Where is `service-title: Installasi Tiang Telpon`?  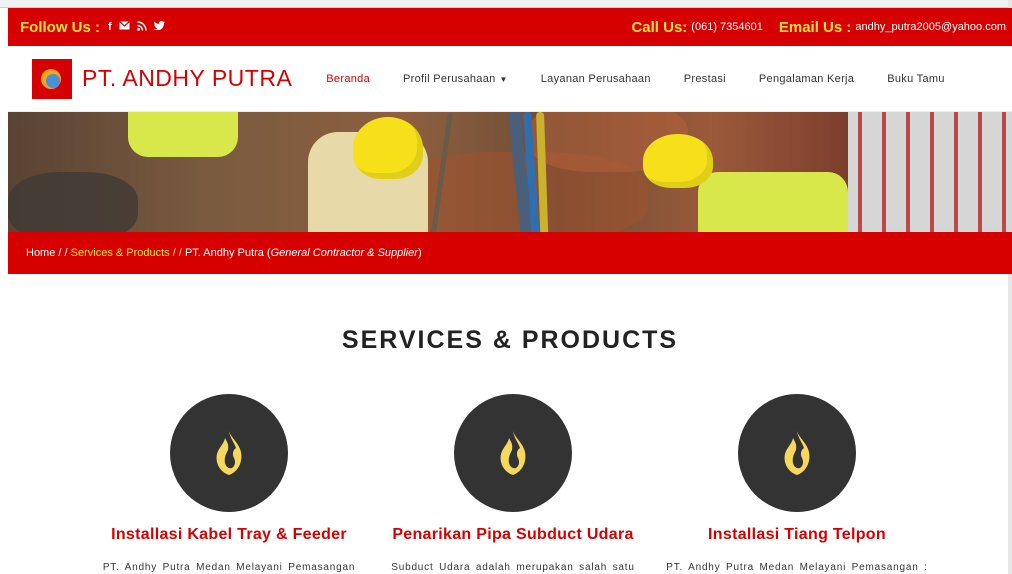 service-title: Installasi Tiang Telpon is located at coordinates (797, 535).